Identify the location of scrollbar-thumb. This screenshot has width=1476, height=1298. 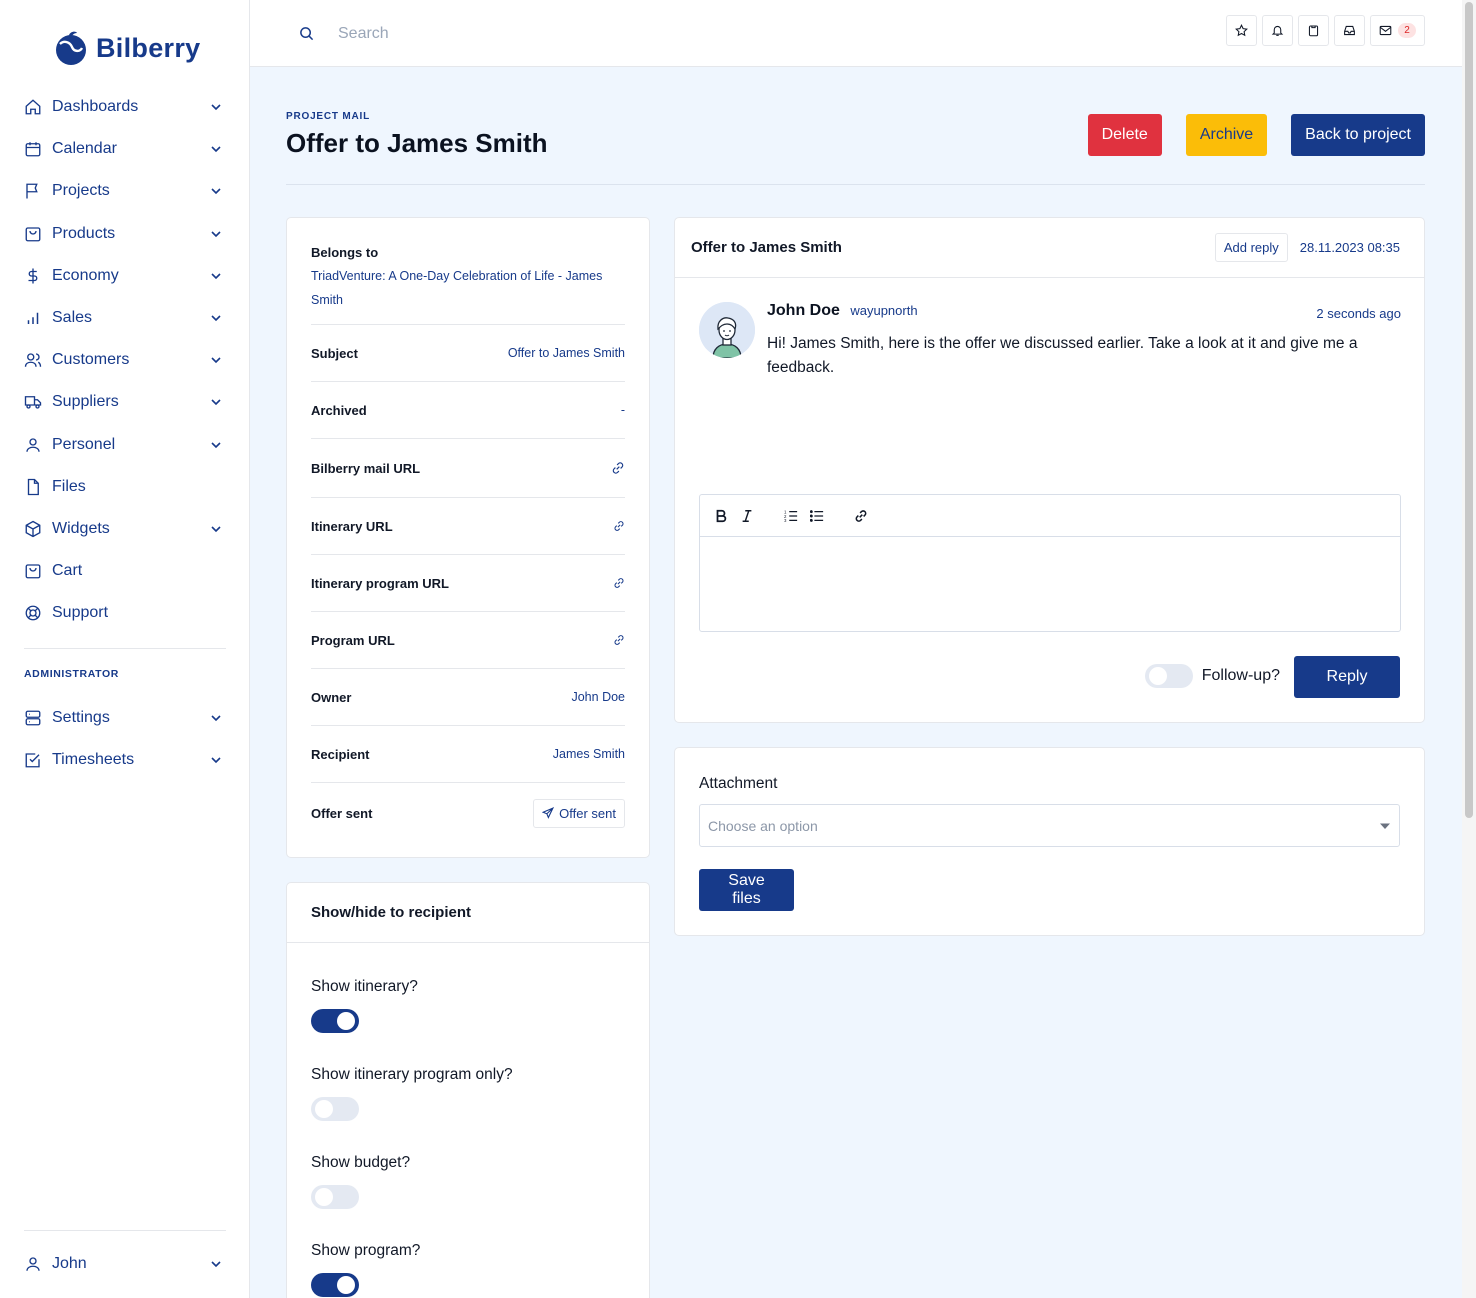
(1469, 410).